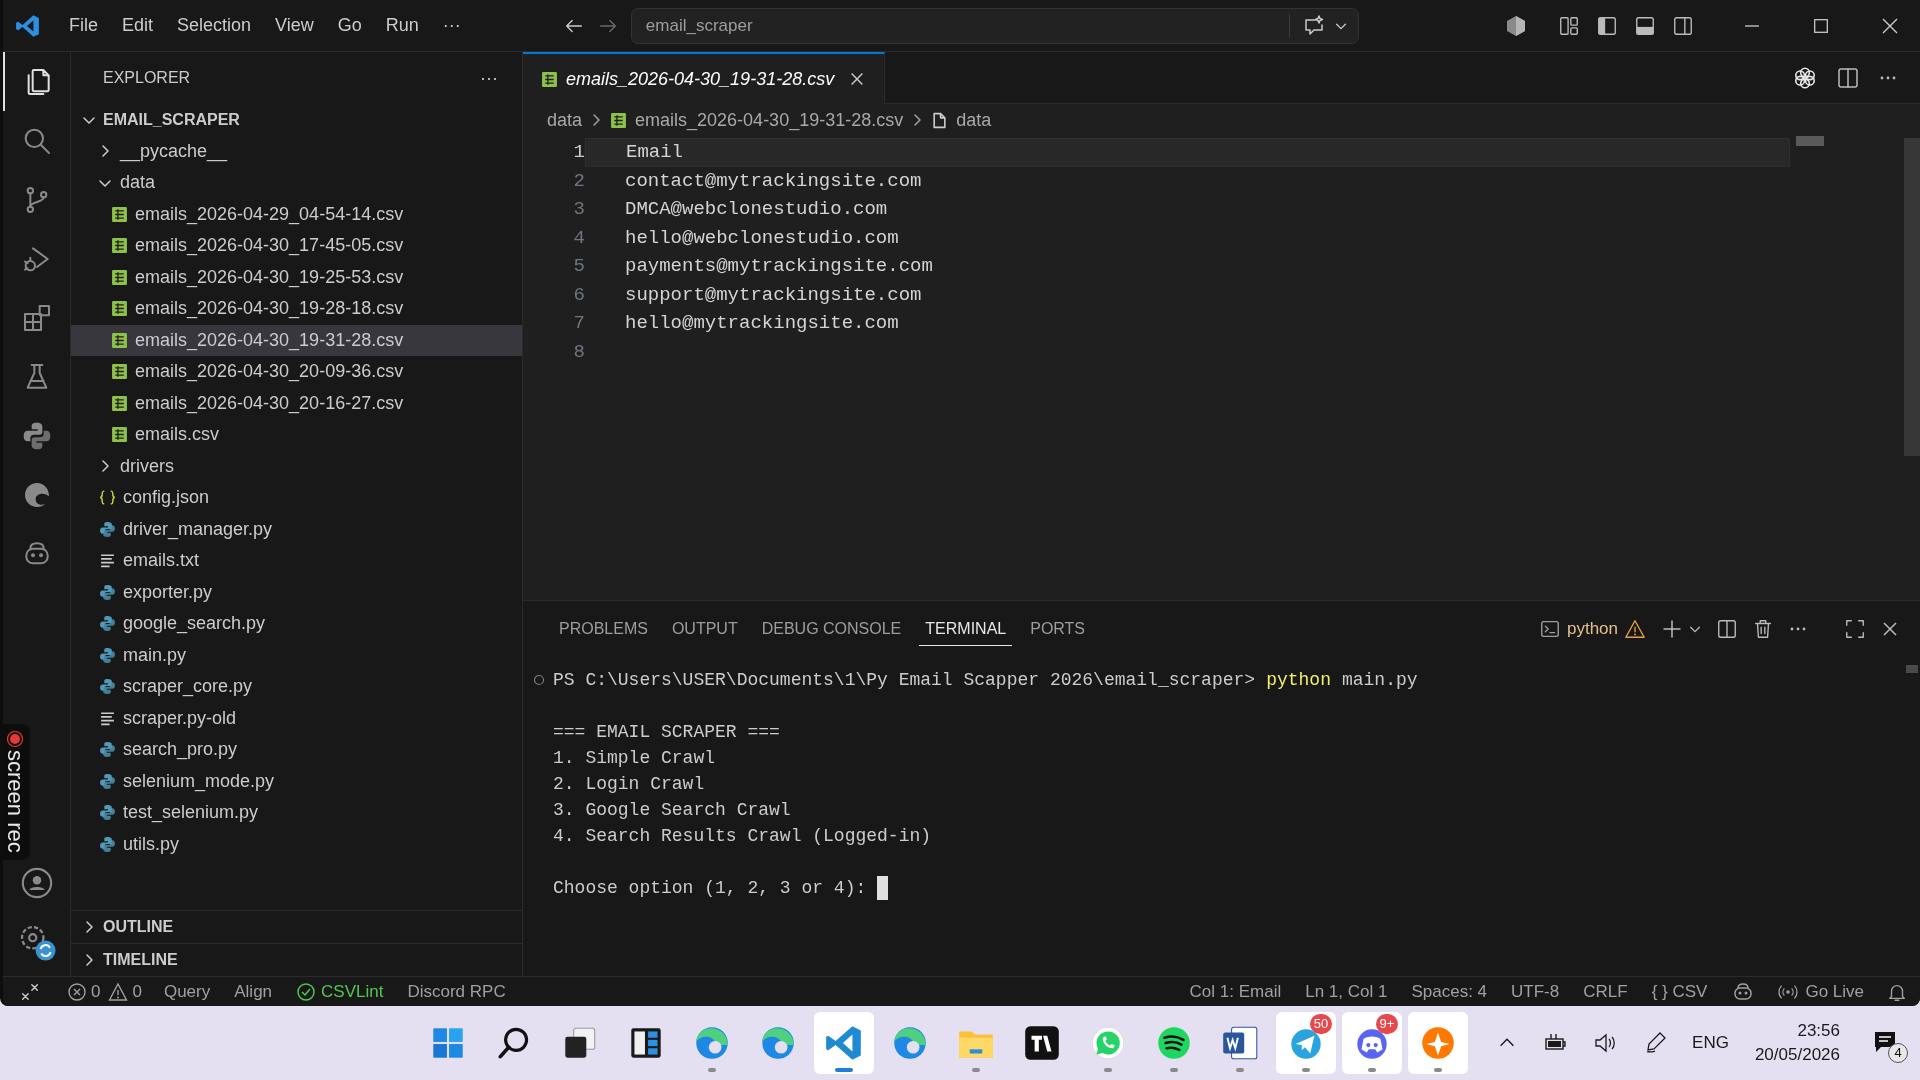 This screenshot has width=1920, height=1080. Describe the element at coordinates (138, 25) in the screenshot. I see `menu-item: Edit` at that location.